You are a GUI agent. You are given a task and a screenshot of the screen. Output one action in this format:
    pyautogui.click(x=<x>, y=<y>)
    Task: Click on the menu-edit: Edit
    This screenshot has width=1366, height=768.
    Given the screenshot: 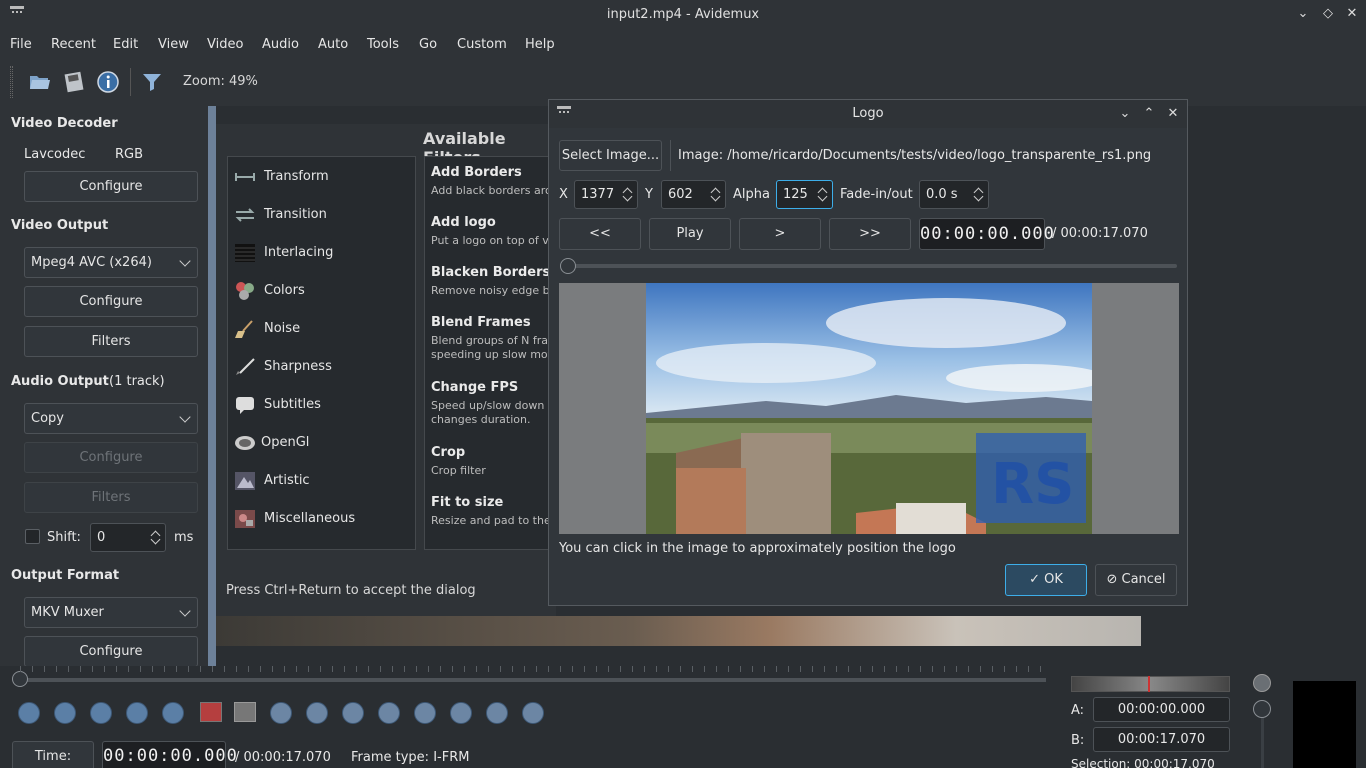 What is the action you would take?
    pyautogui.click(x=125, y=44)
    